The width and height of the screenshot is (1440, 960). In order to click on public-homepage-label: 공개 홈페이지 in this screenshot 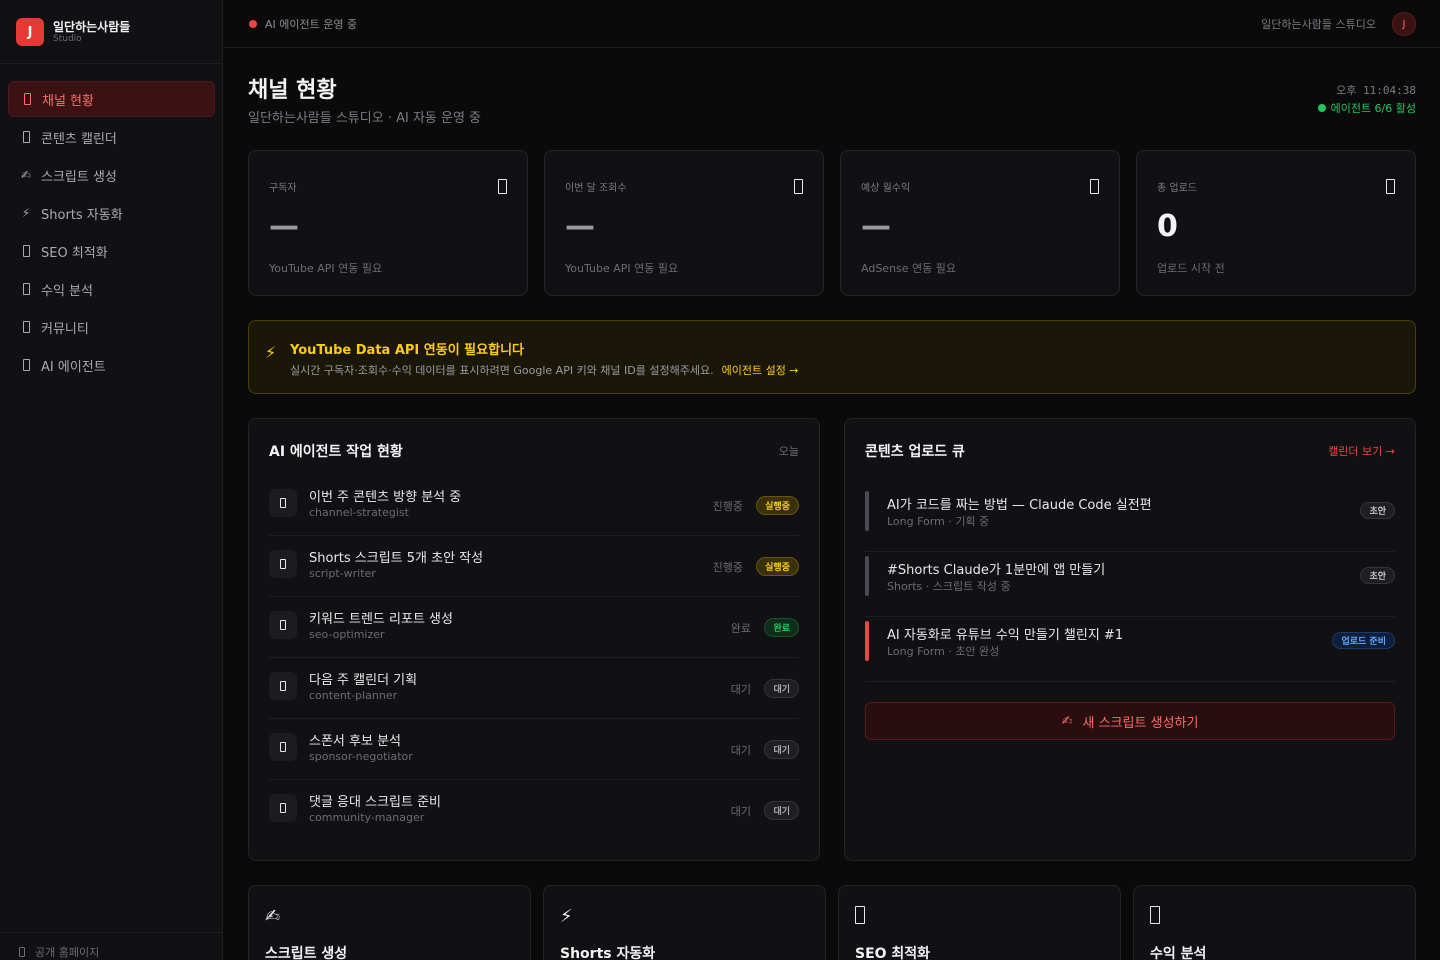, I will do `click(67, 952)`.